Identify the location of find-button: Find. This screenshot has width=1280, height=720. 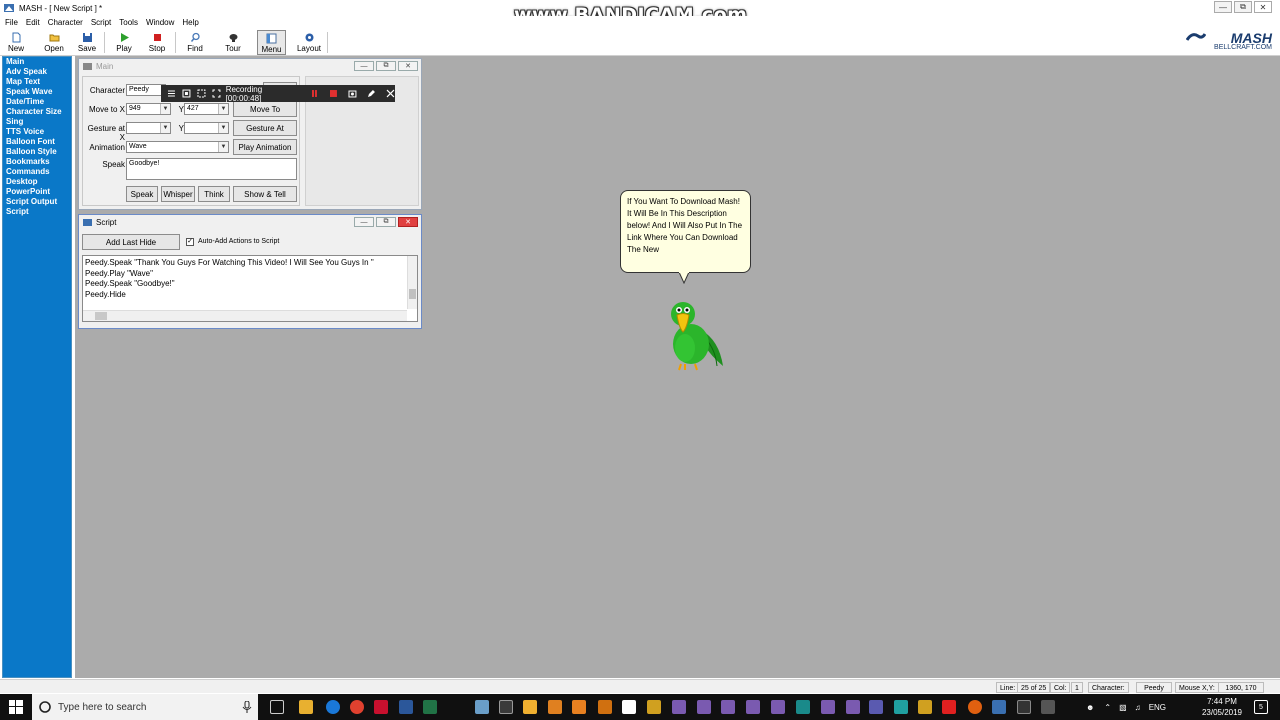
(195, 42).